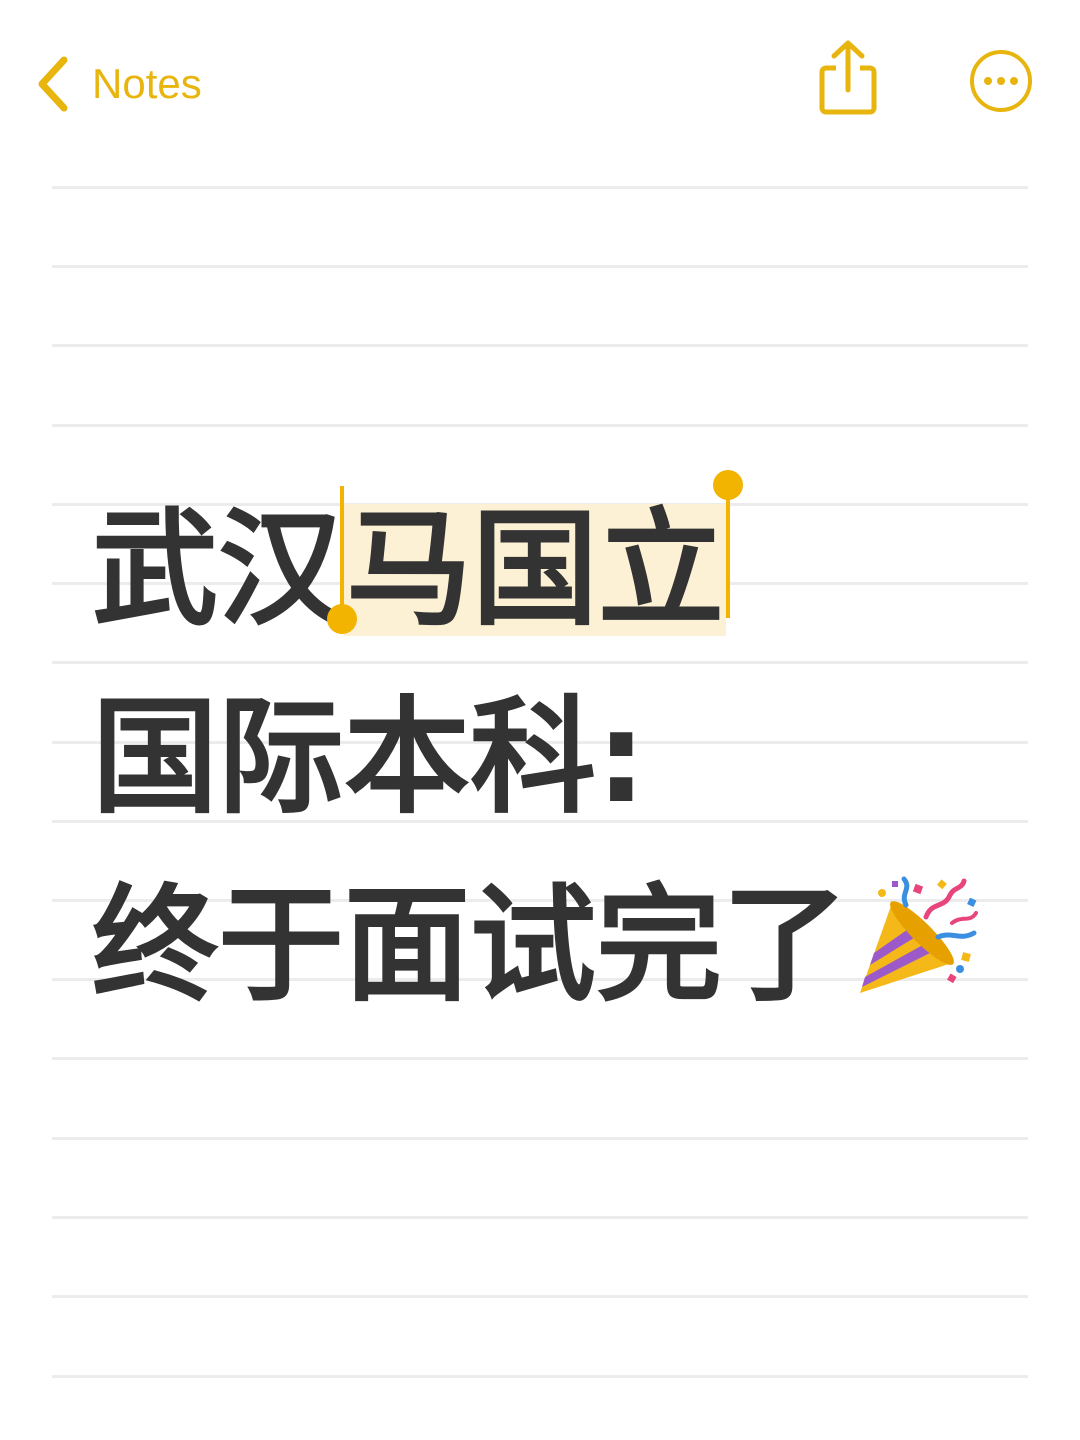 The image size is (1080, 1440). What do you see at coordinates (342, 560) in the screenshot?
I see `selection-start-handle` at bounding box center [342, 560].